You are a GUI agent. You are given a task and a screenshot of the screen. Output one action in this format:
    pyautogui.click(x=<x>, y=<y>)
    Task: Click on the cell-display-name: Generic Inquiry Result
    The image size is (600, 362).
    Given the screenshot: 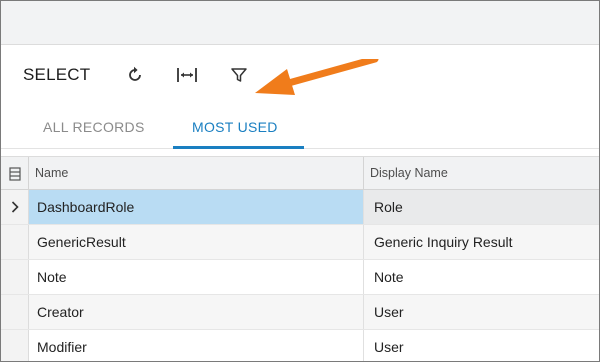 What is the action you would take?
    pyautogui.click(x=481, y=242)
    